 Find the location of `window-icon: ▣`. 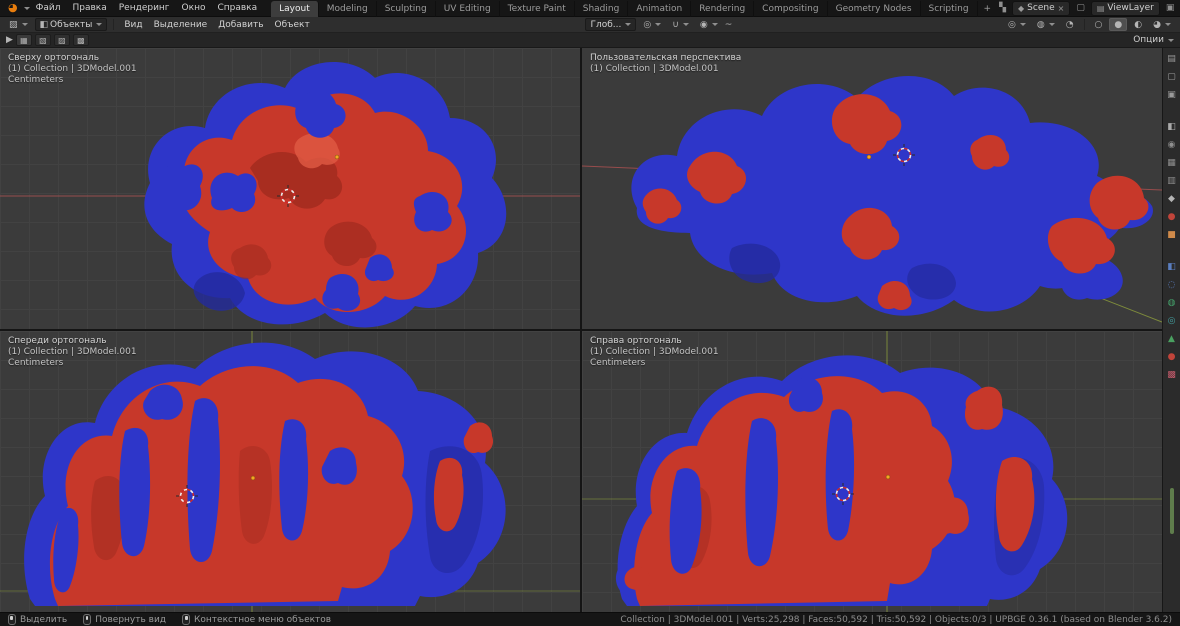

window-icon: ▣ is located at coordinates (1170, 8).